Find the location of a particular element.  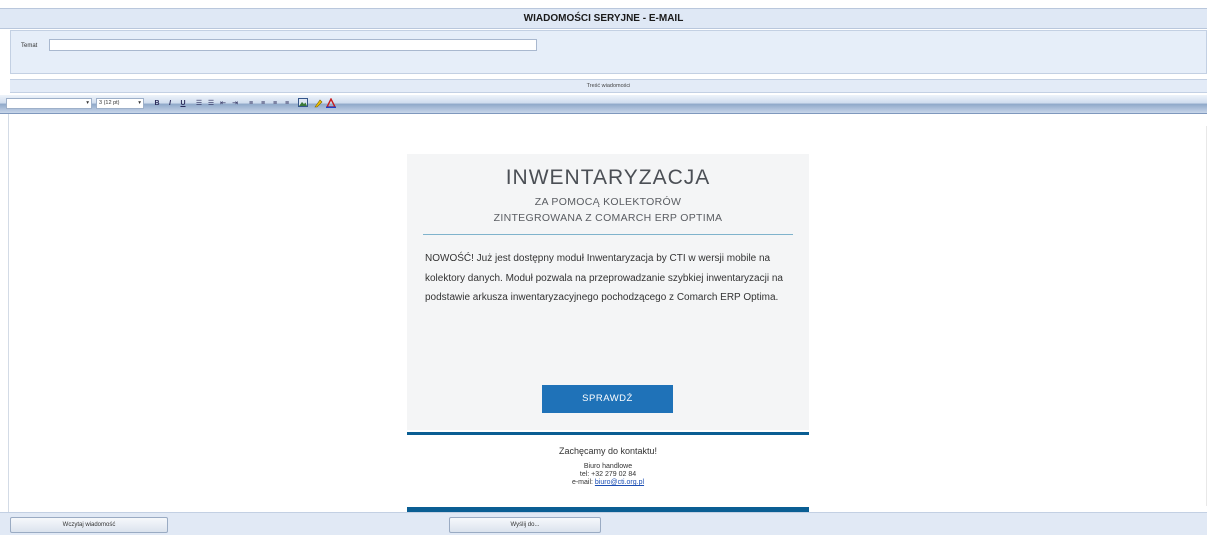

editor-toolbar: ▾ 3 (12 pt) ▾ B I U ☰ ☰ ⇤ ⇥ ≡ ≡ ≡ ≡ is located at coordinates (603, 104).